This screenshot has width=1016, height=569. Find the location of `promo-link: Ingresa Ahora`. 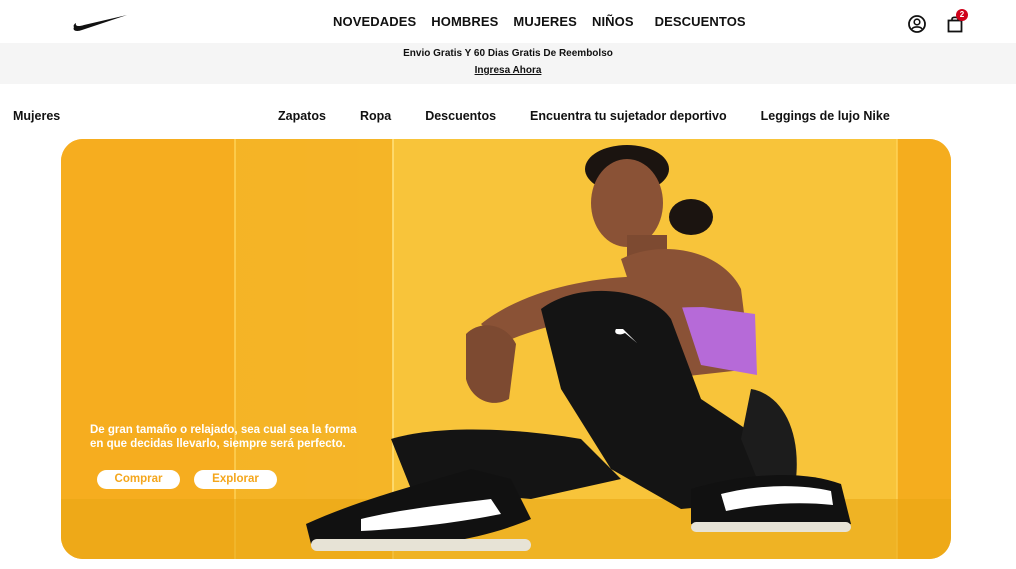

promo-link: Ingresa Ahora is located at coordinates (508, 71).